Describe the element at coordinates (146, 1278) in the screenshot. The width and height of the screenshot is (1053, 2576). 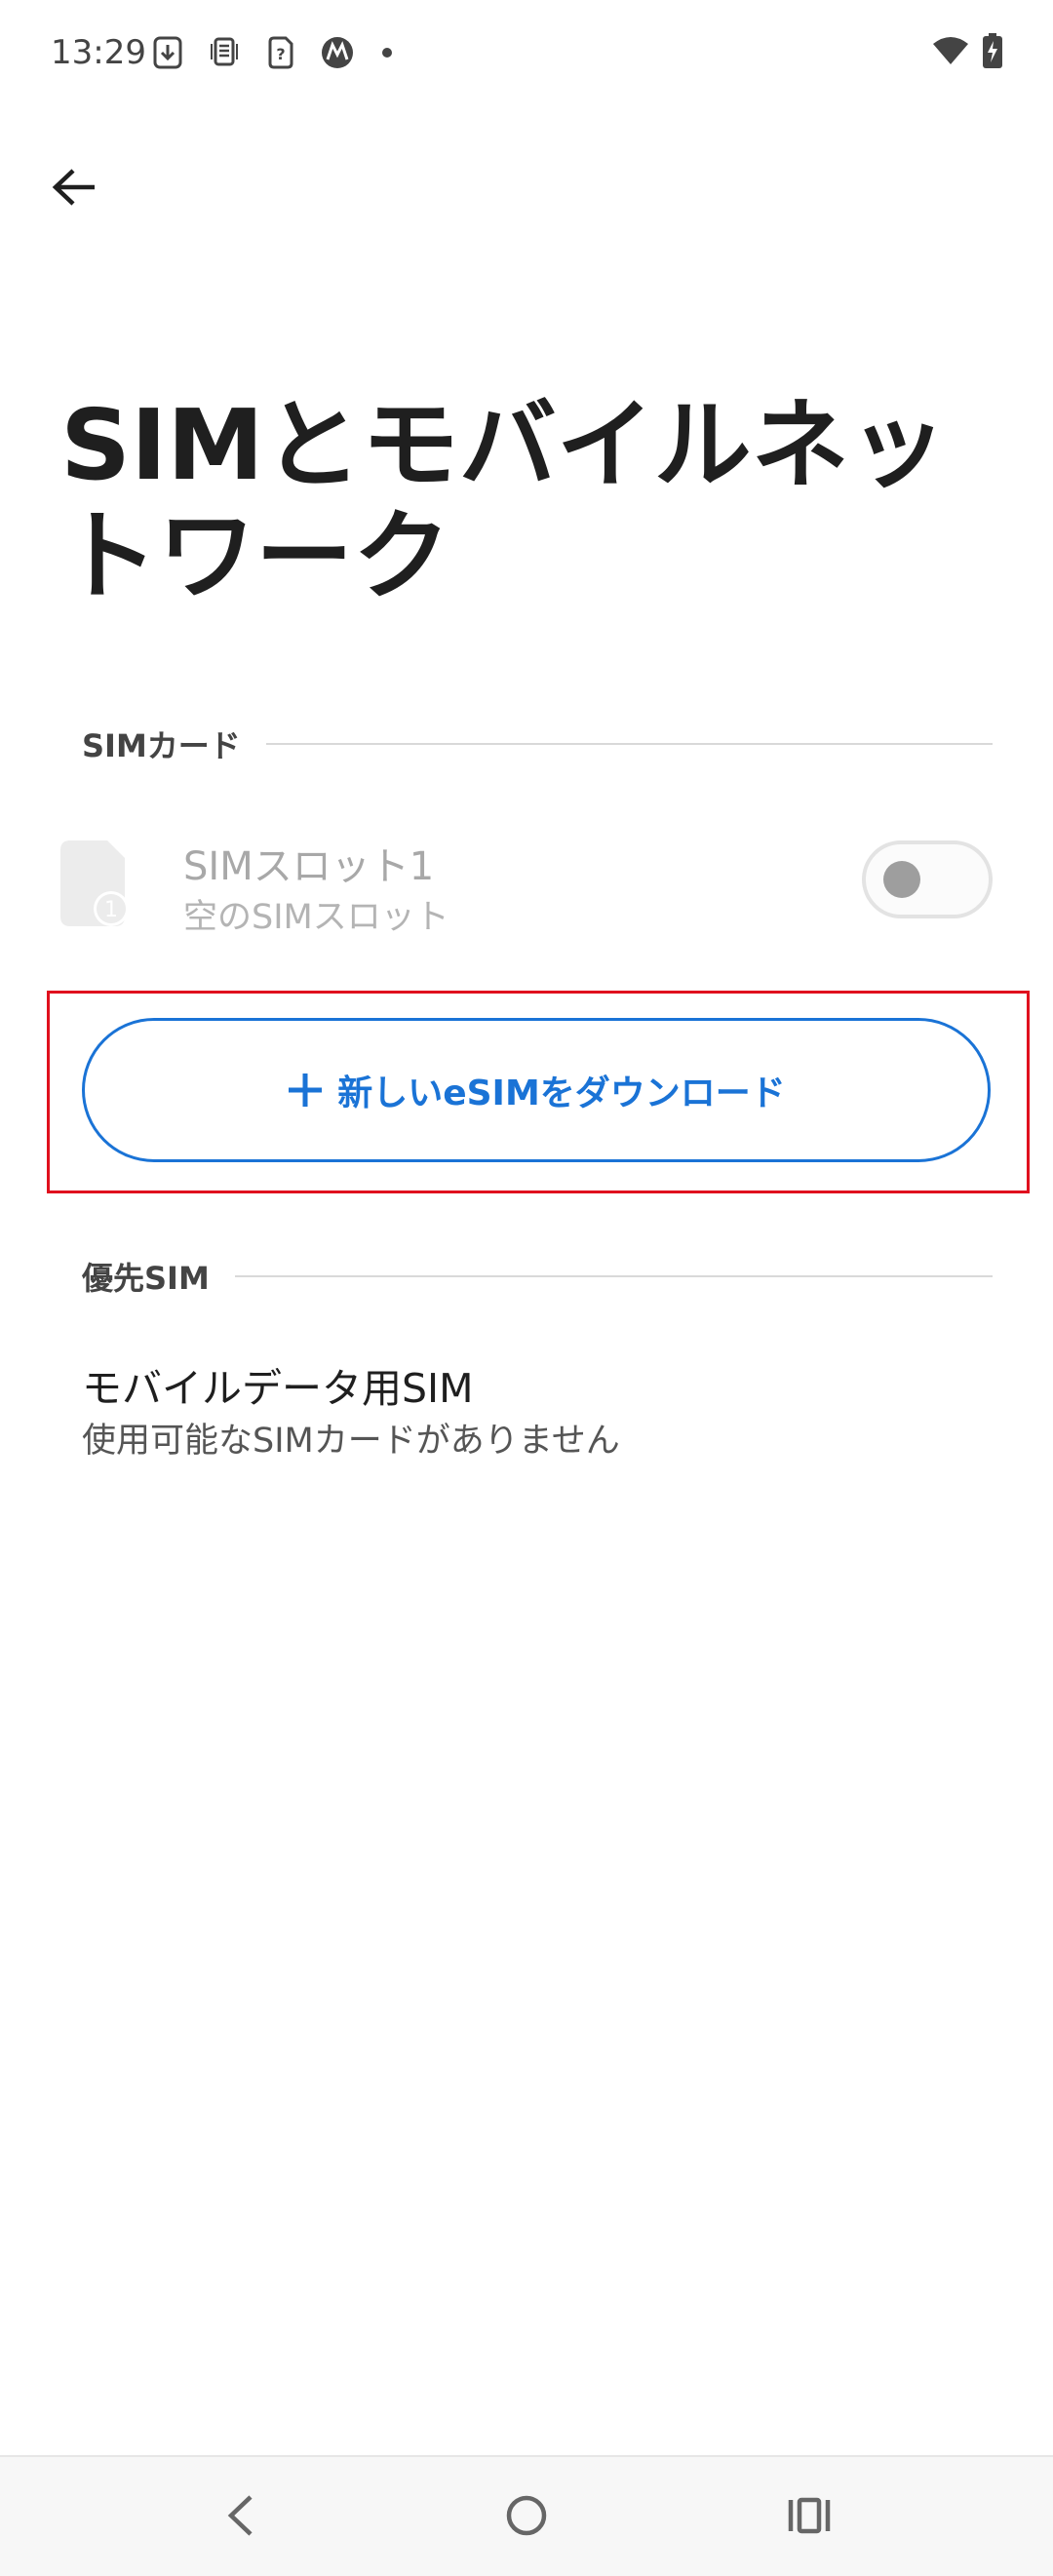
I see `section-label: 優先SIM` at that location.